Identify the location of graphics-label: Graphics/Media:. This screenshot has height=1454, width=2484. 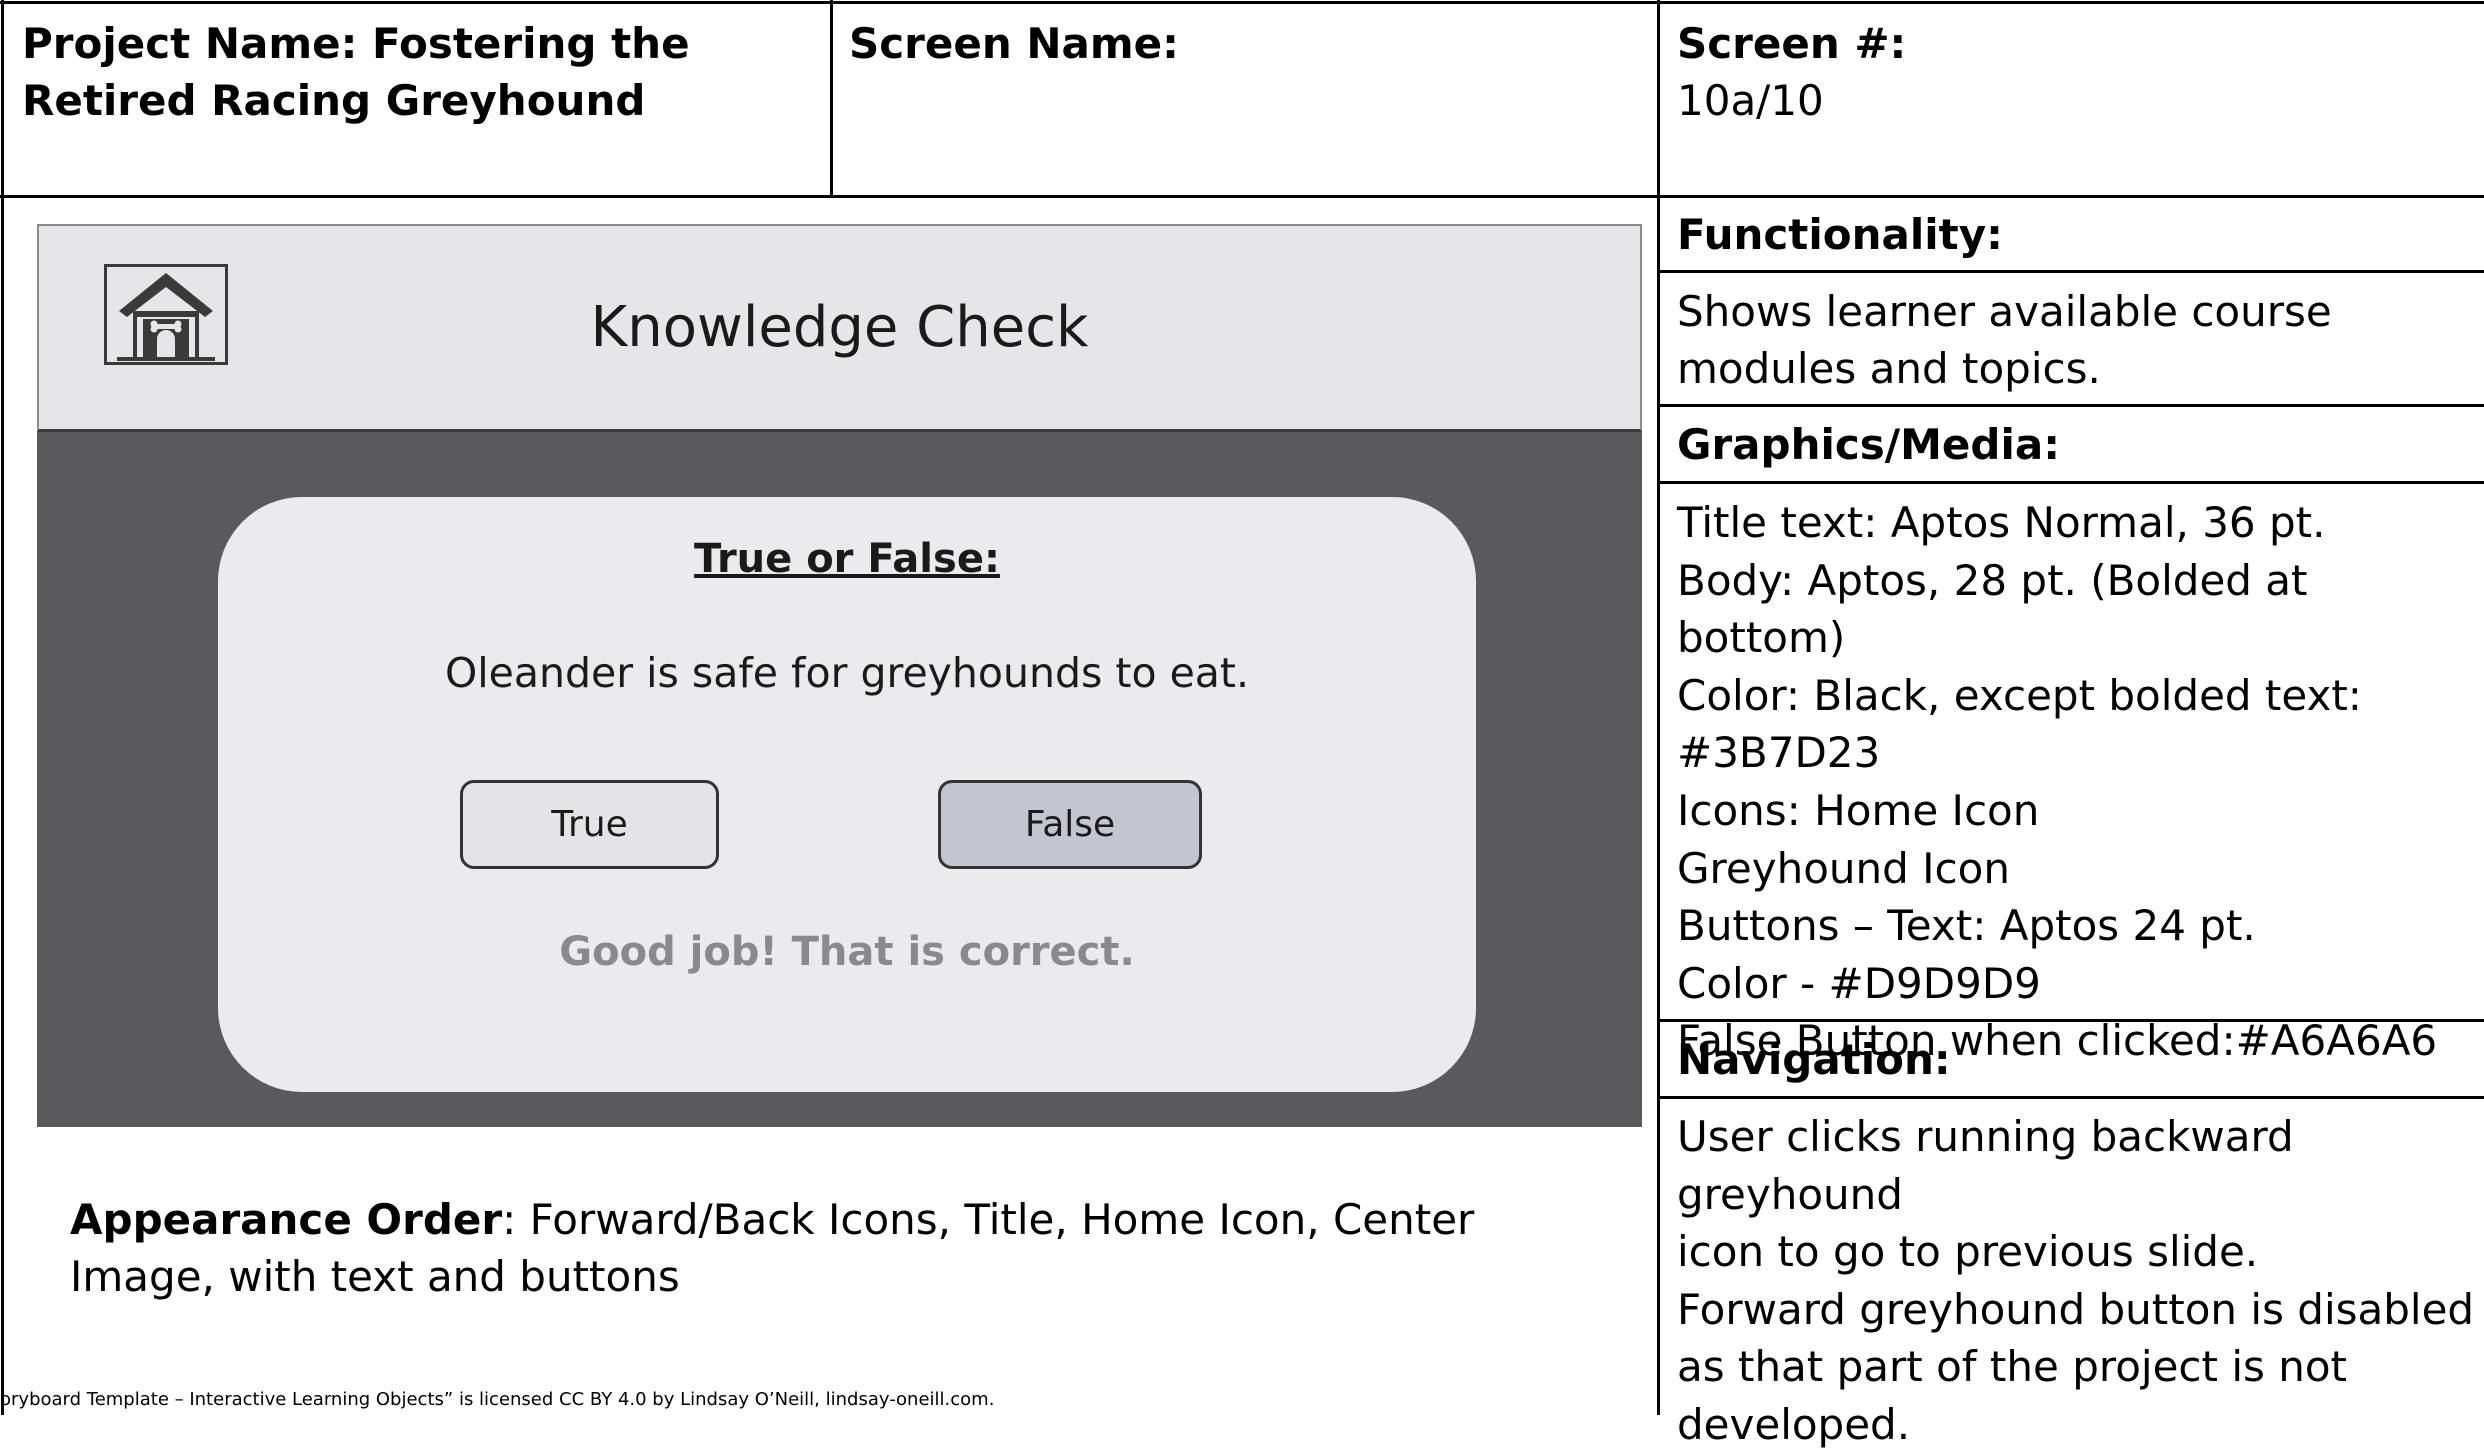
(1869, 444).